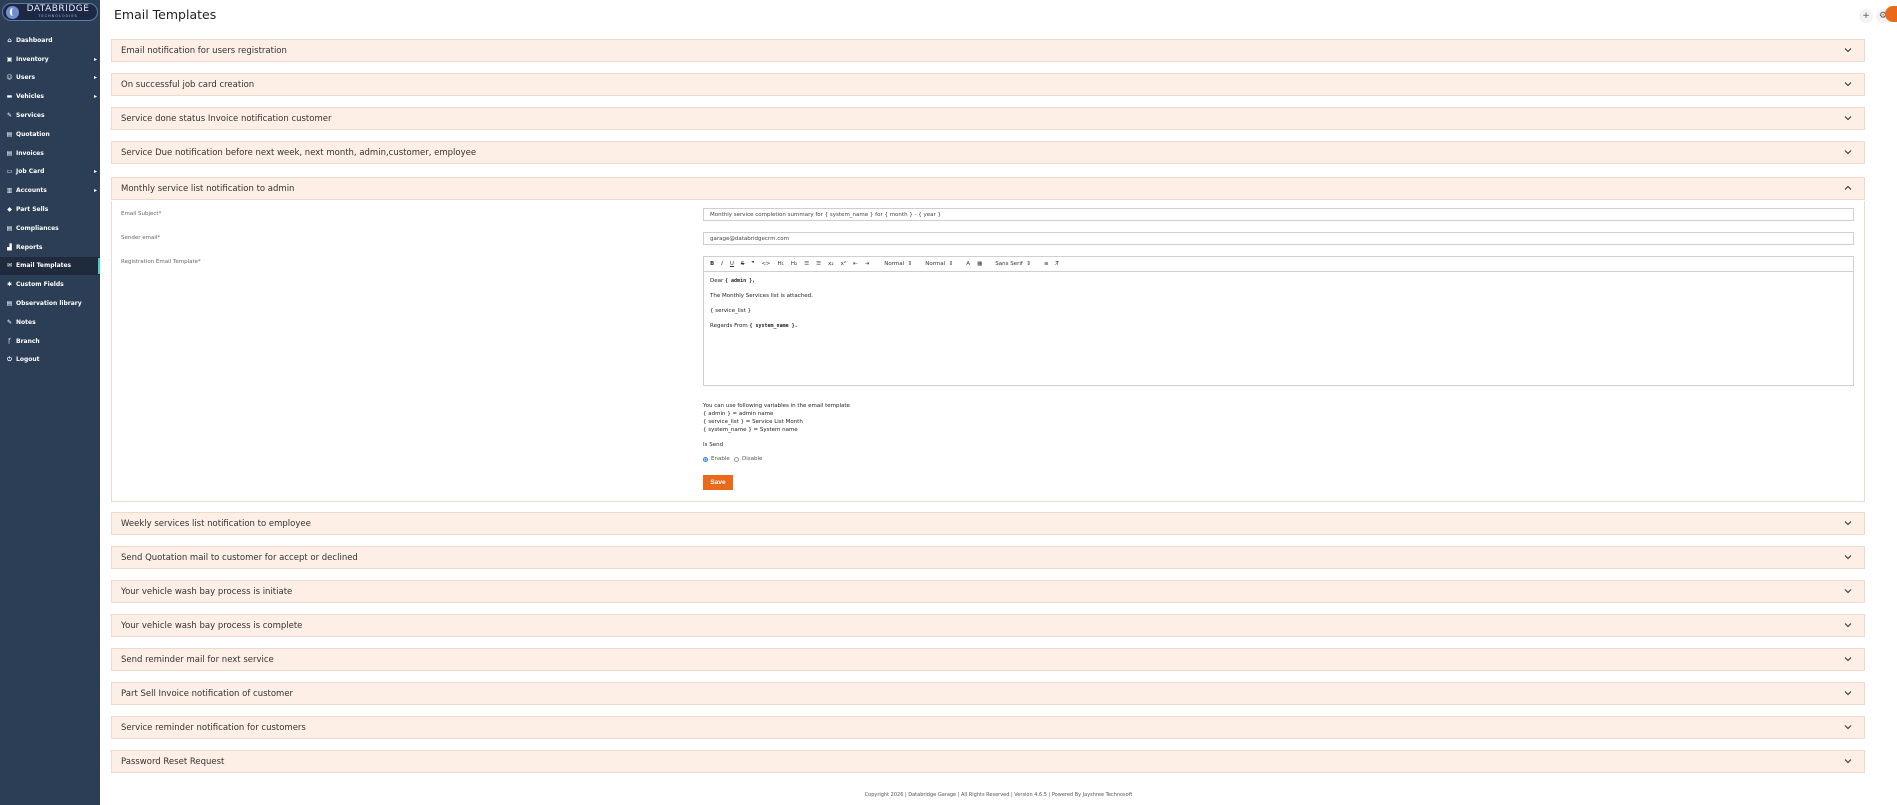 This screenshot has height=805, width=1897. I want to click on accordion-header: On successful job card creation, so click(988, 84).